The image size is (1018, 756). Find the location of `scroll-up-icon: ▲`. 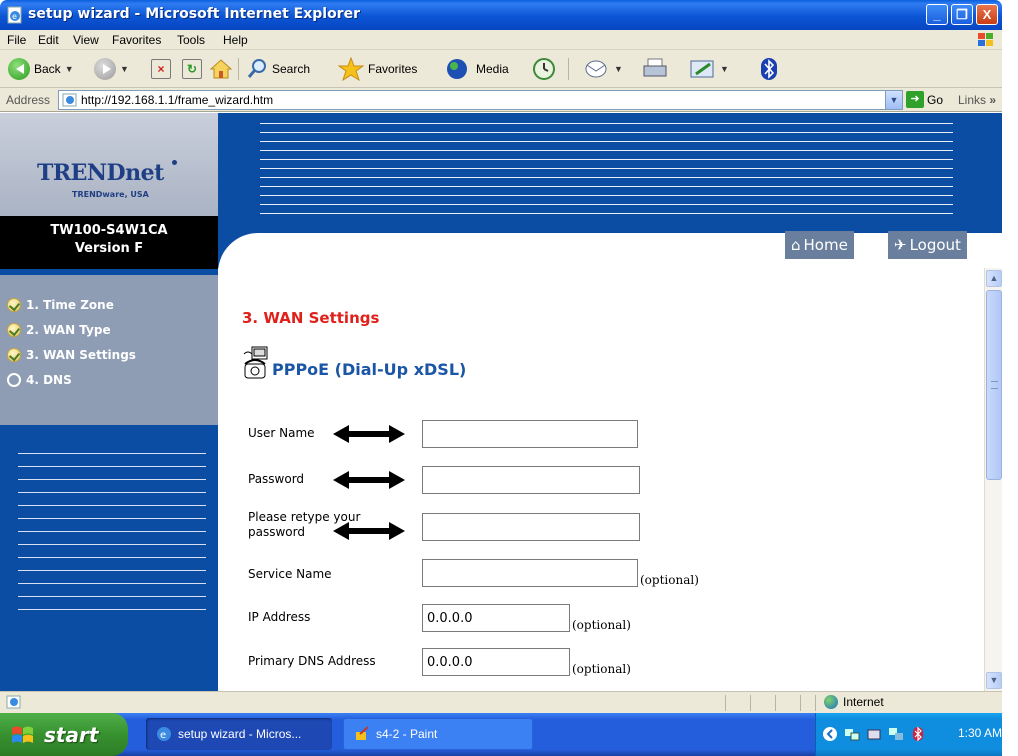

scroll-up-icon: ▲ is located at coordinates (994, 278).